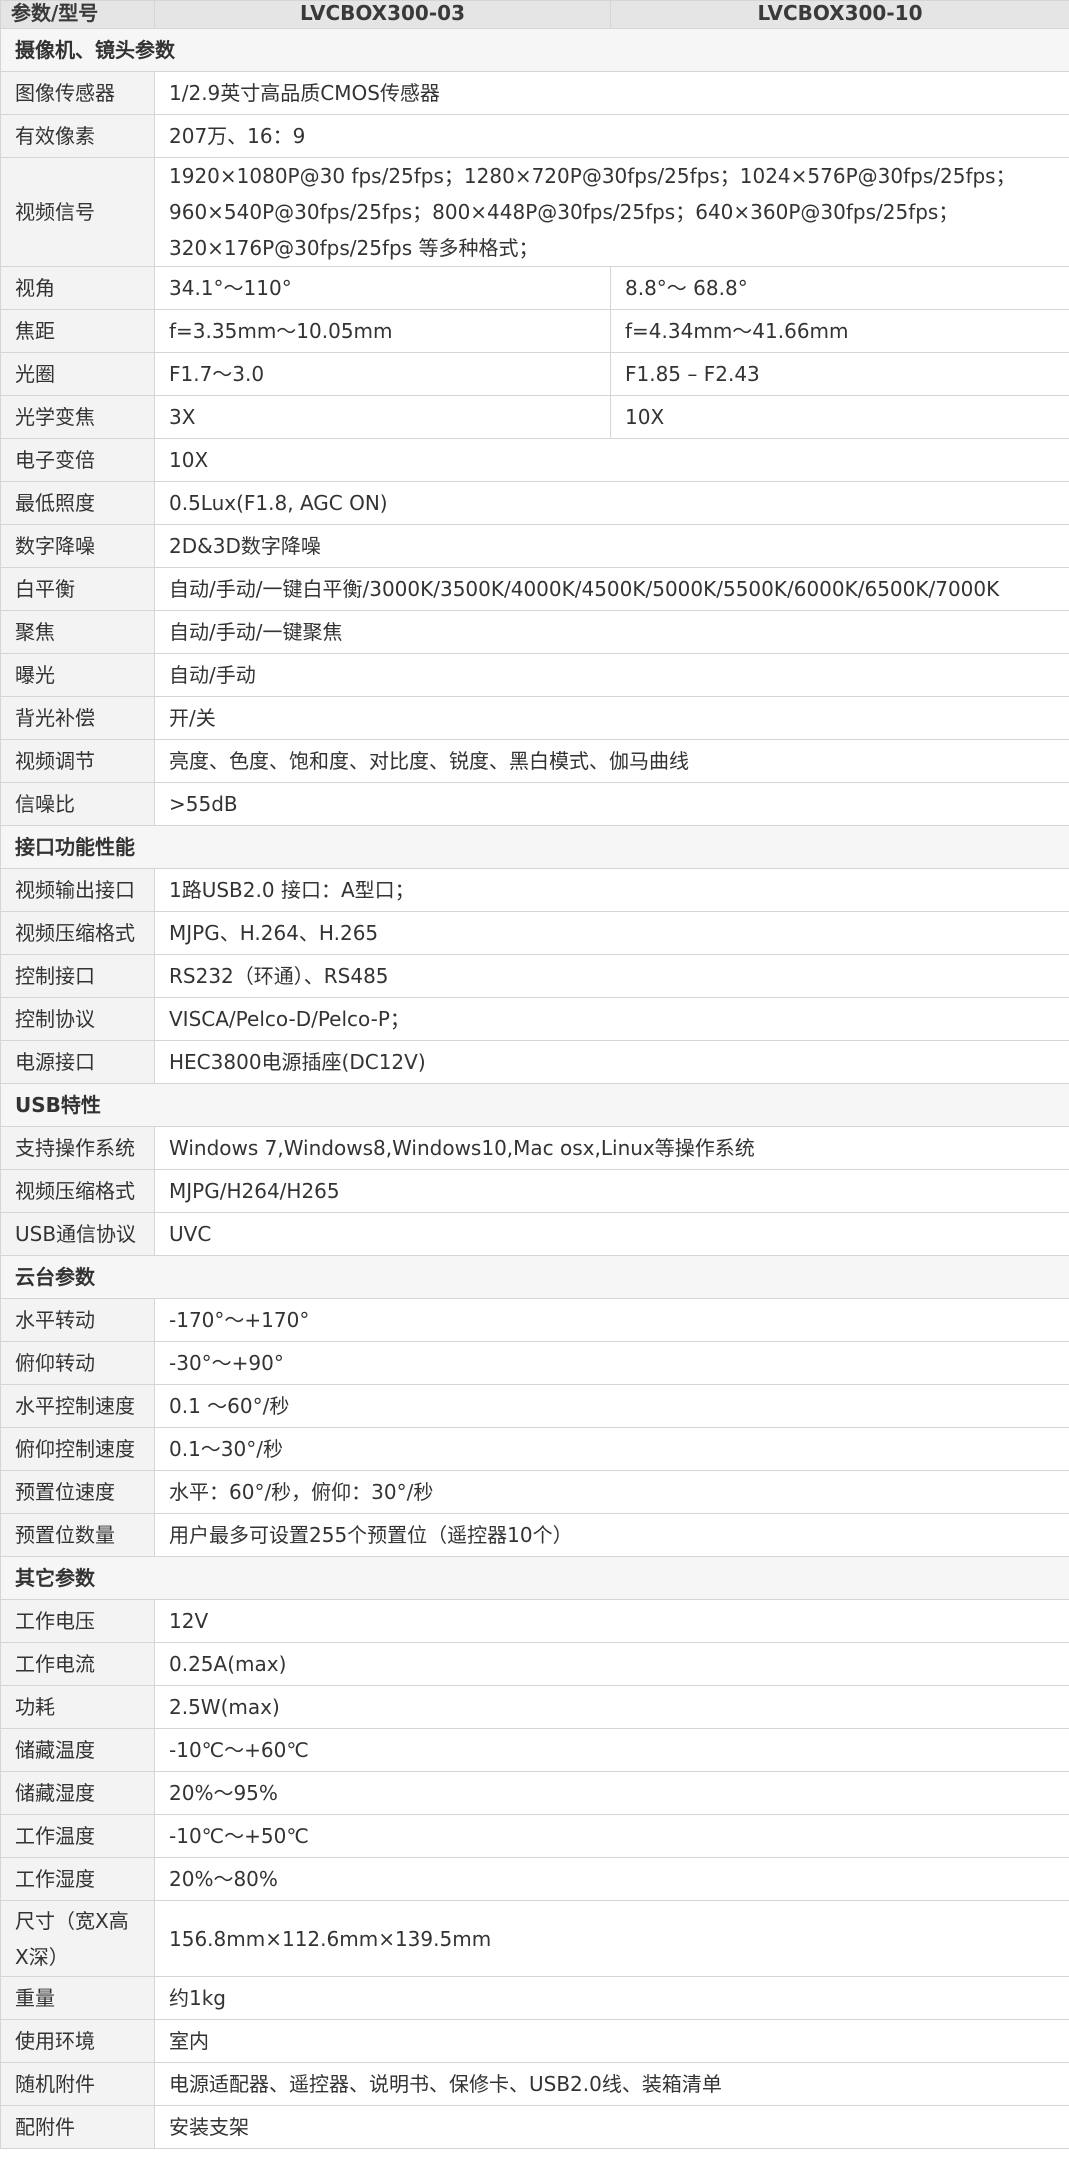 Image resolution: width=1069 pixels, height=2159 pixels. I want to click on row-value: 0.1～30°/秒, so click(611, 1449).